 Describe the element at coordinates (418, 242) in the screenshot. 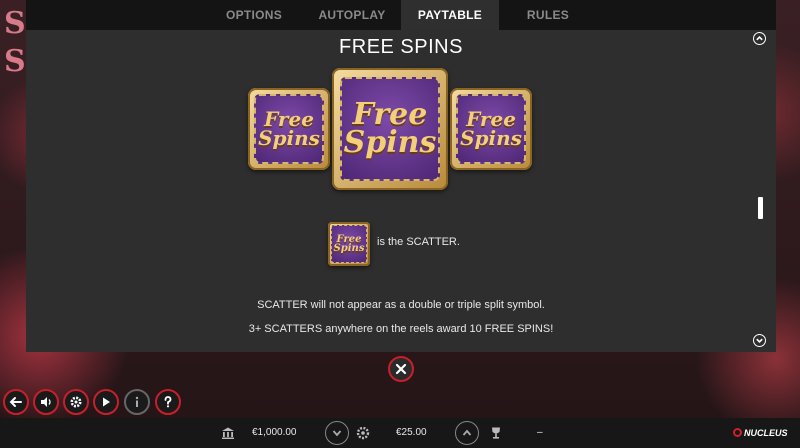

I see `scatter-label: is the SCATTER.` at that location.